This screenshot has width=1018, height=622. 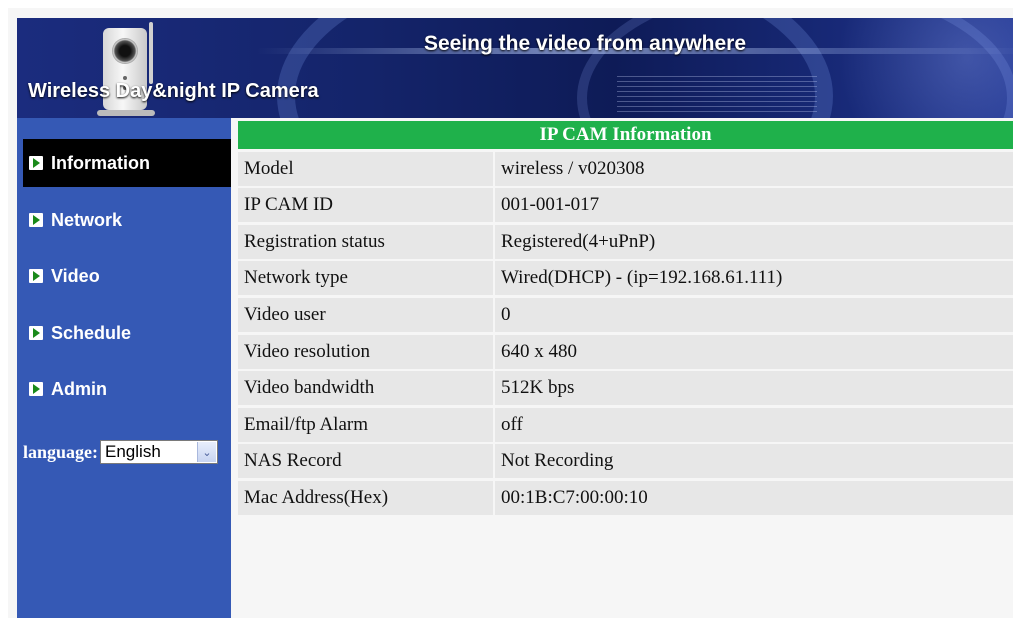 I want to click on row-value: wireless / v020308, so click(x=754, y=168).